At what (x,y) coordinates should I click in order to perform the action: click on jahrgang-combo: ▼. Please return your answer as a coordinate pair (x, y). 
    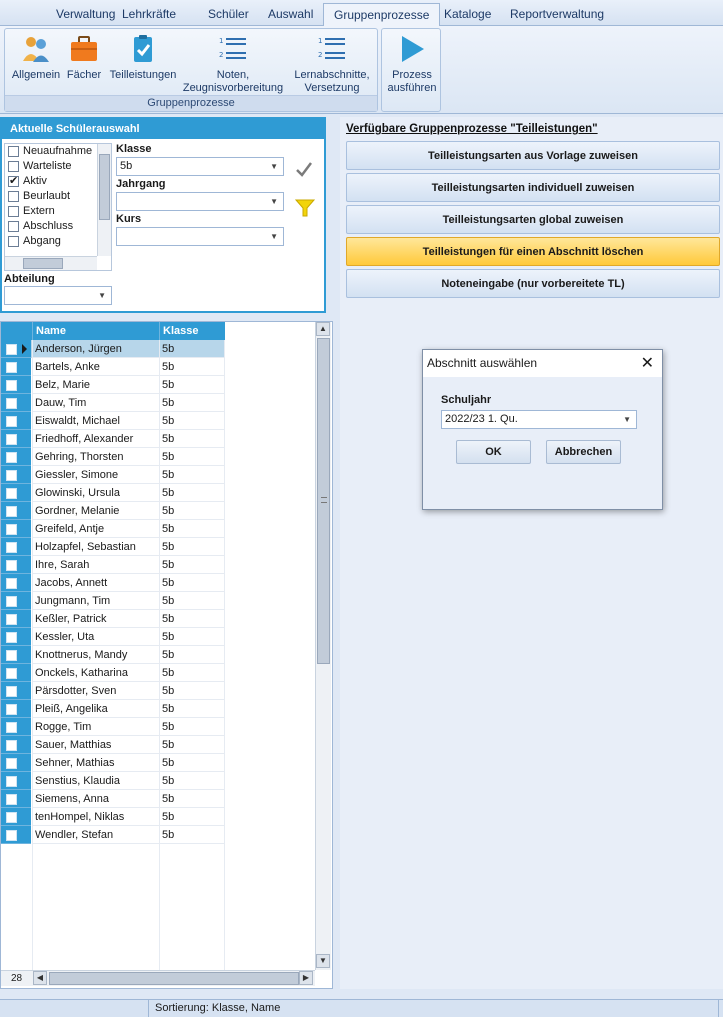
    Looking at the image, I should click on (200, 201).